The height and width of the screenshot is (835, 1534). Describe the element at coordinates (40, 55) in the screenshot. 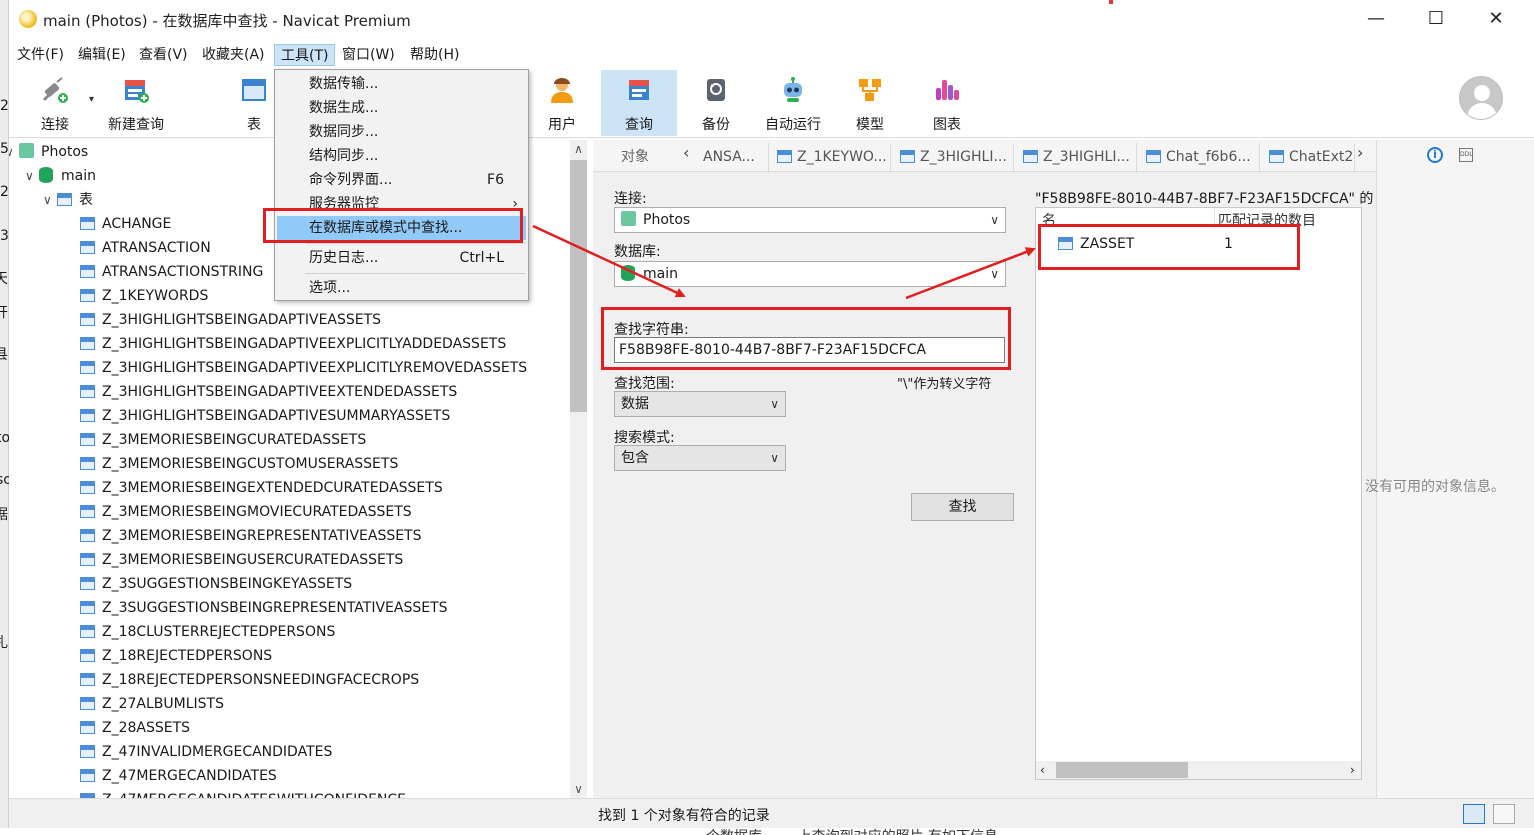

I see `menu-file: 文件(F)` at that location.